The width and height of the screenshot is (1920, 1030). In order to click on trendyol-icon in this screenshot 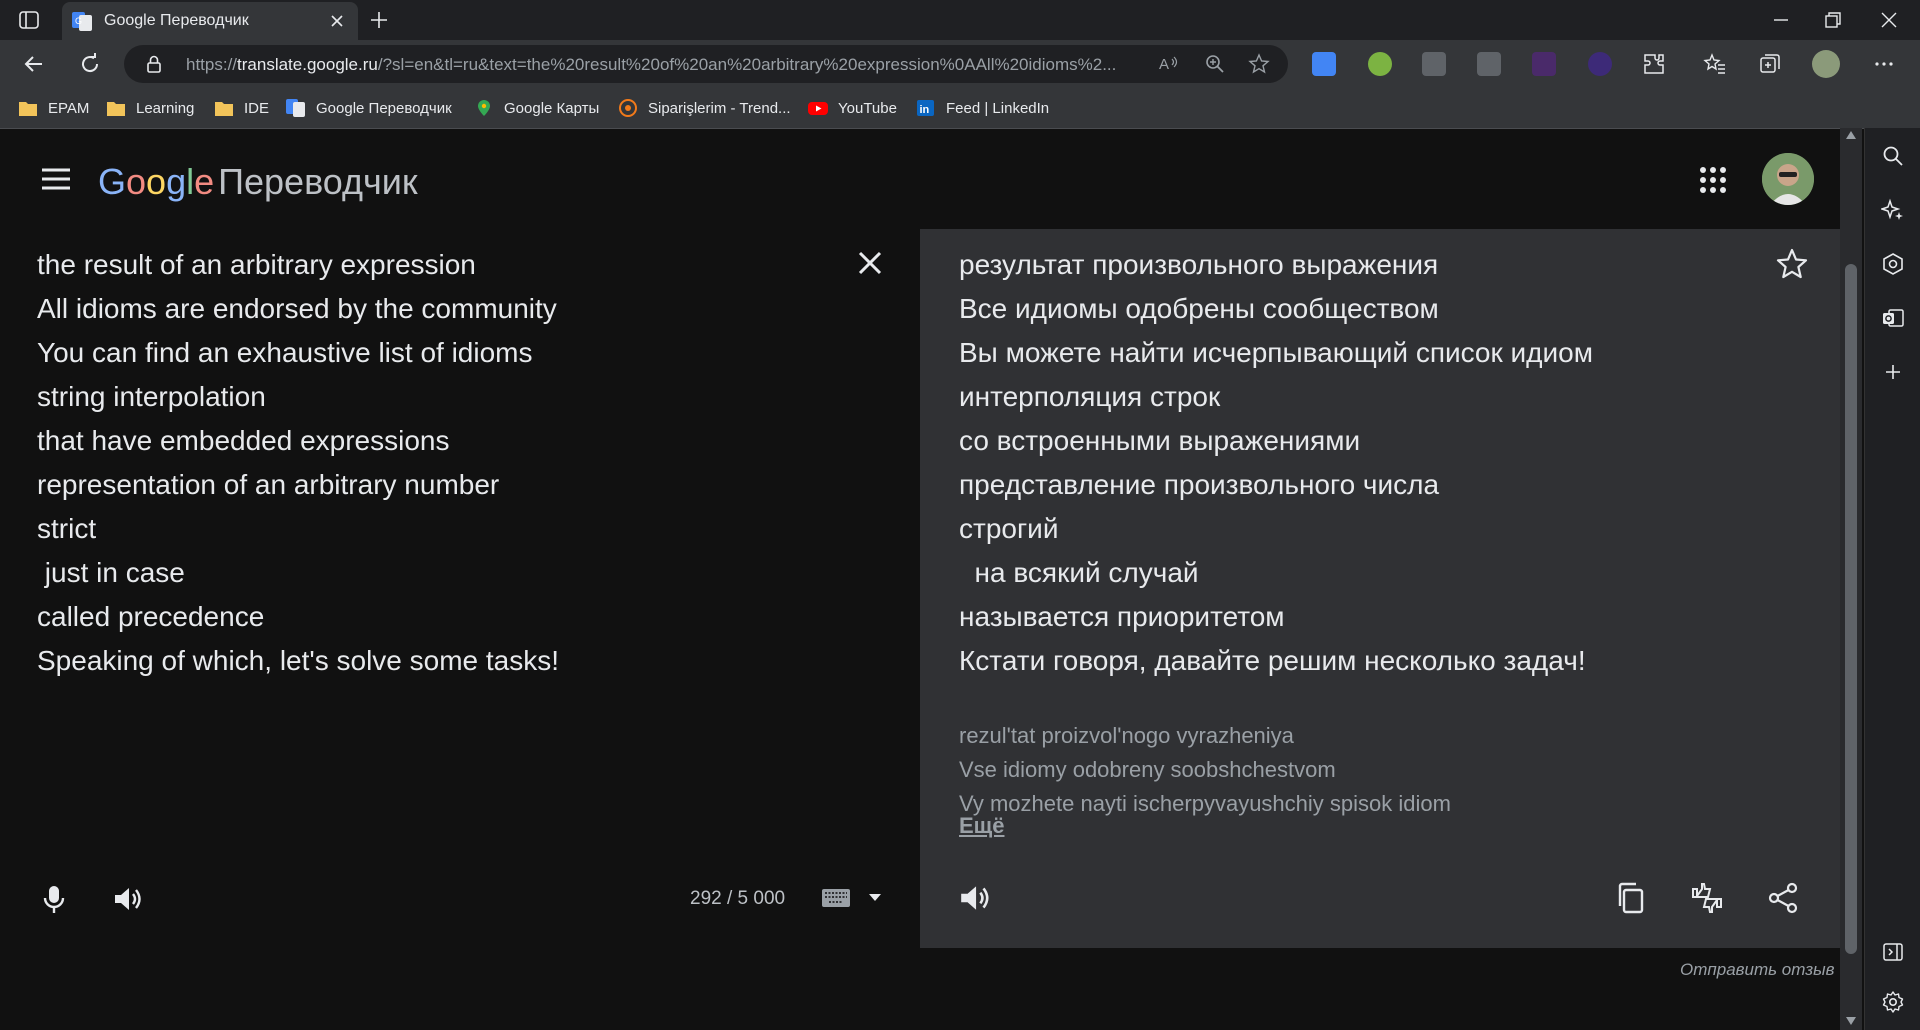, I will do `click(628, 108)`.